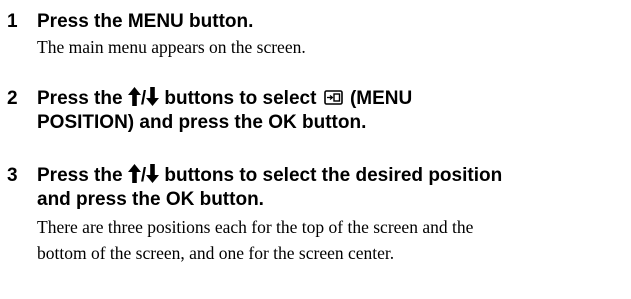 This screenshot has width=631, height=299. I want to click on heading-suffix: (MENU, so click(381, 98).